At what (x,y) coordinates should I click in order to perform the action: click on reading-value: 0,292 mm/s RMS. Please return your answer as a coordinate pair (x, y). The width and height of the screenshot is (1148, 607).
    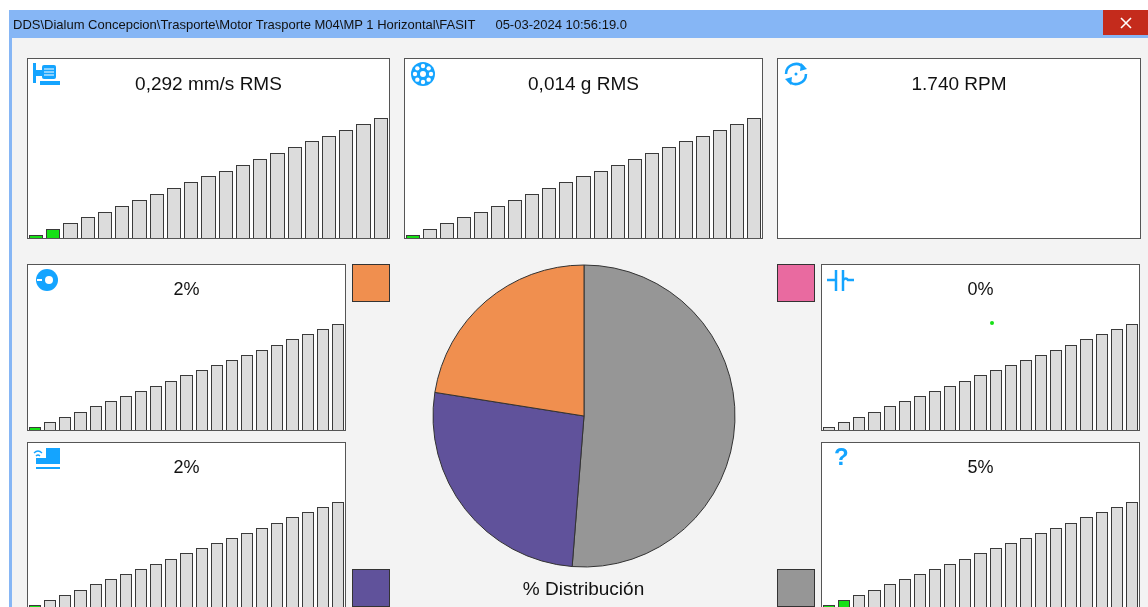
    Looking at the image, I should click on (208, 84).